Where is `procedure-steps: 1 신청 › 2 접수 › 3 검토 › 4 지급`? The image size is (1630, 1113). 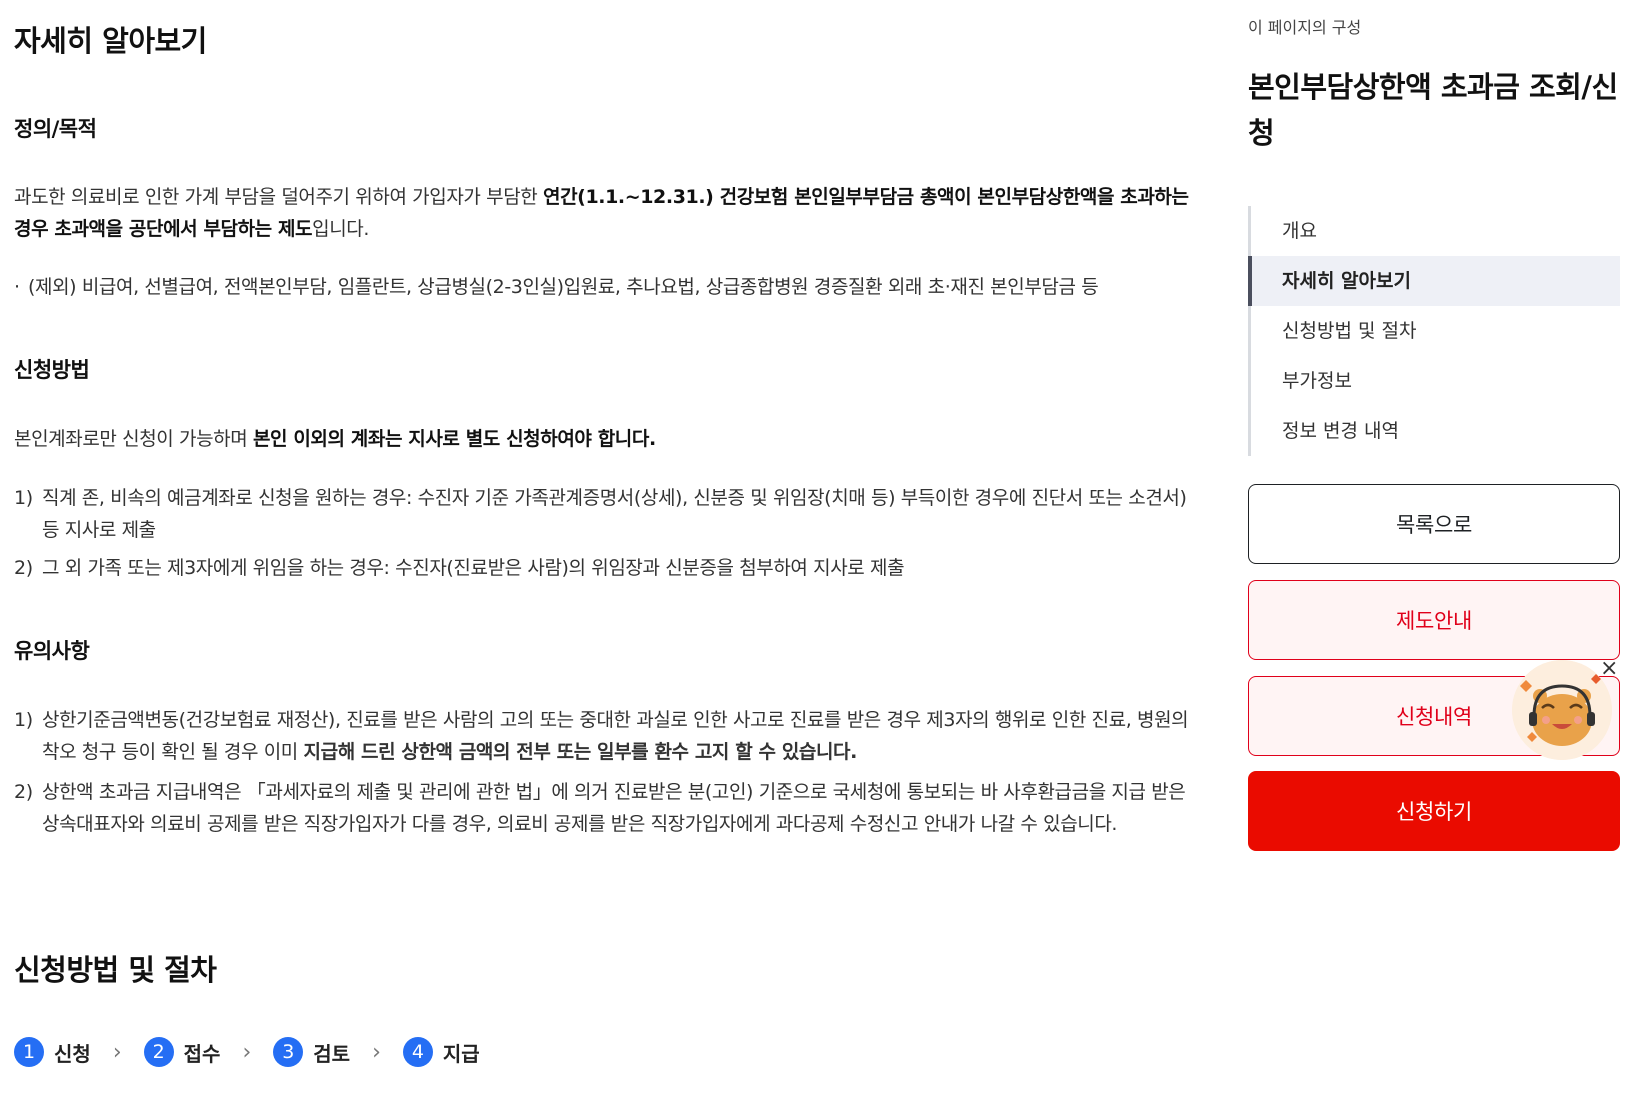
procedure-steps: 1 신청 › 2 접수 › 3 검토 › 4 지급 is located at coordinates (269, 1052).